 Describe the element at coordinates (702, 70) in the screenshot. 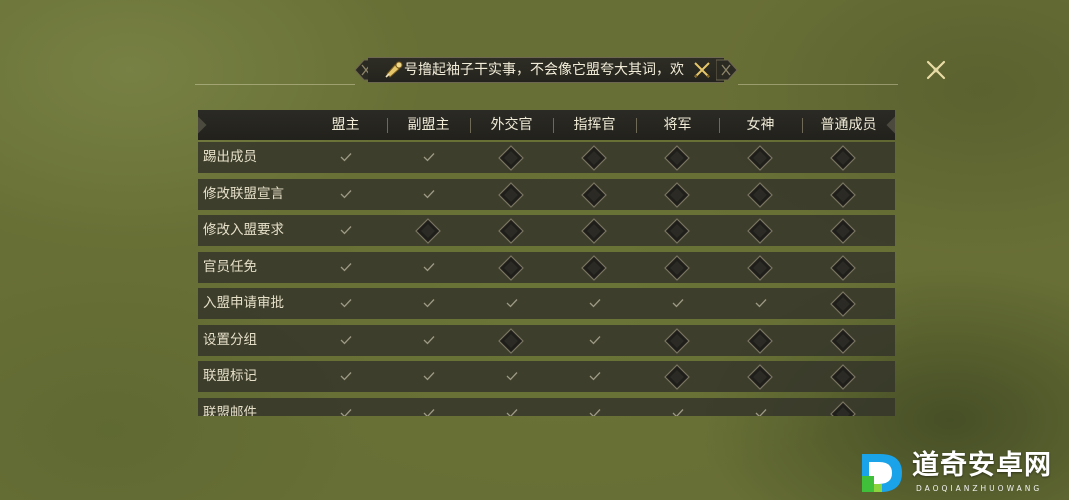

I see `crossed-swords-icon` at that location.